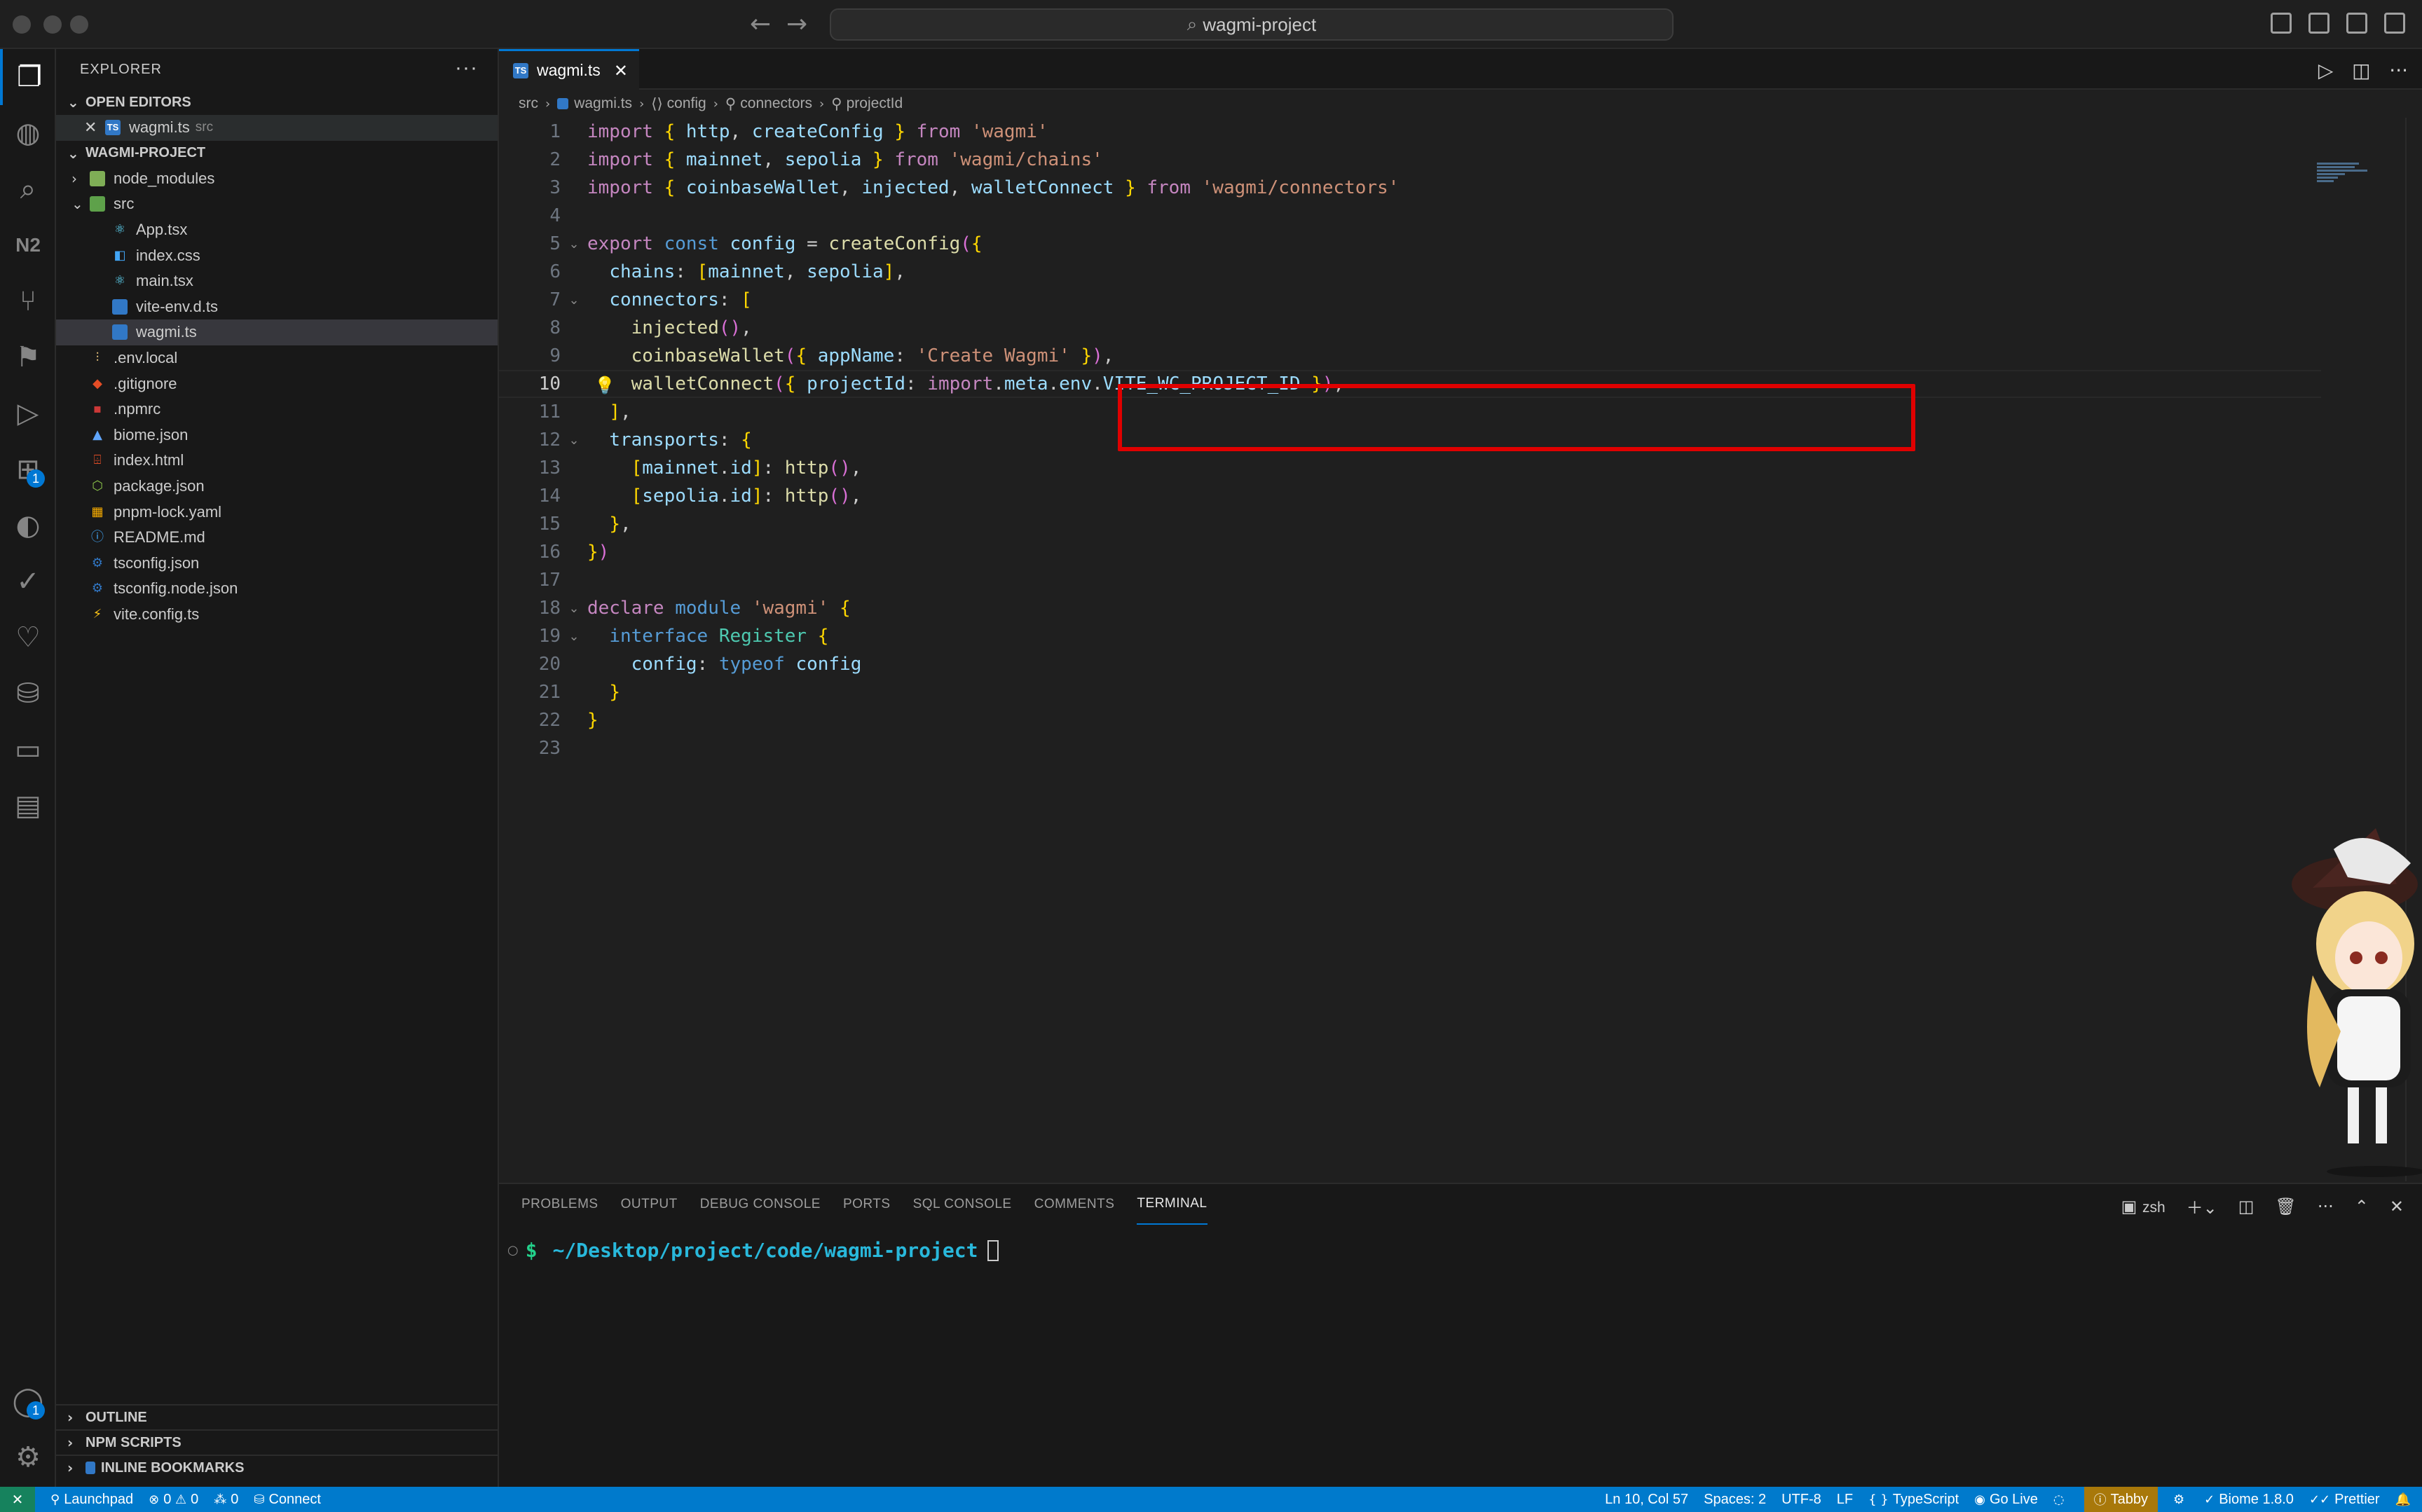 This screenshot has width=2422, height=1512. Describe the element at coordinates (559, 1204) in the screenshot. I see `panel-tab-problems: PROBLEMS` at that location.